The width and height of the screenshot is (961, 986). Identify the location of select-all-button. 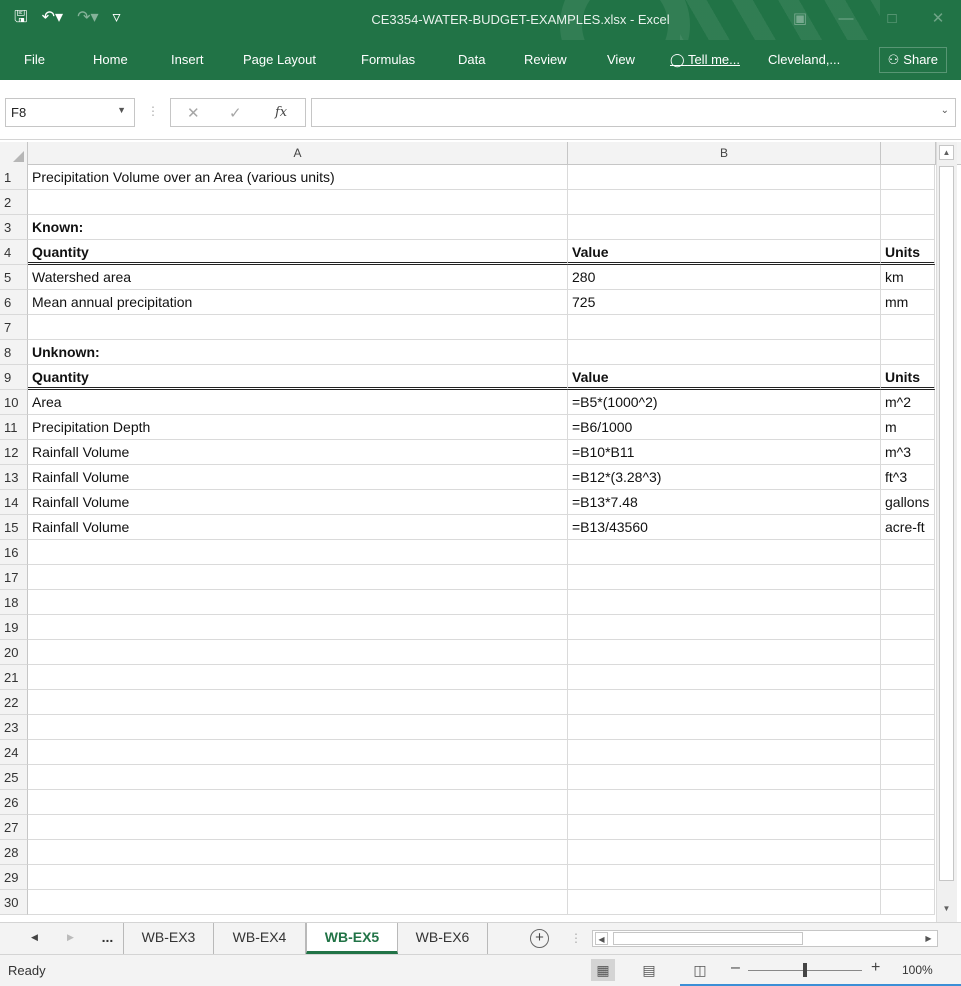
(14, 153).